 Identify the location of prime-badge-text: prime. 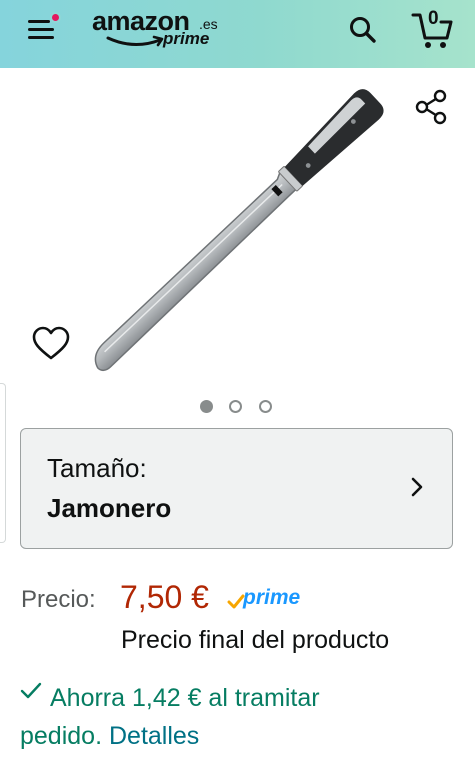
(272, 597).